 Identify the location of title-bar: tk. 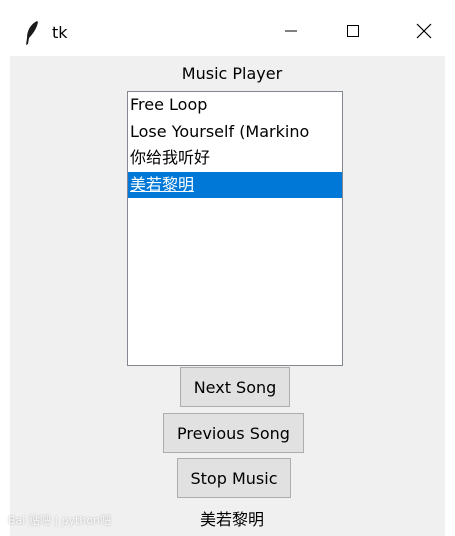
(227, 28).